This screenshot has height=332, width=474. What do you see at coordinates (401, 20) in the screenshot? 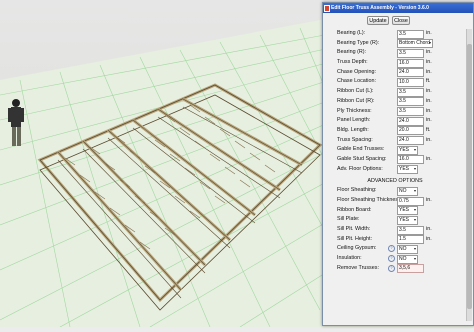
I see `close-button: Close` at bounding box center [401, 20].